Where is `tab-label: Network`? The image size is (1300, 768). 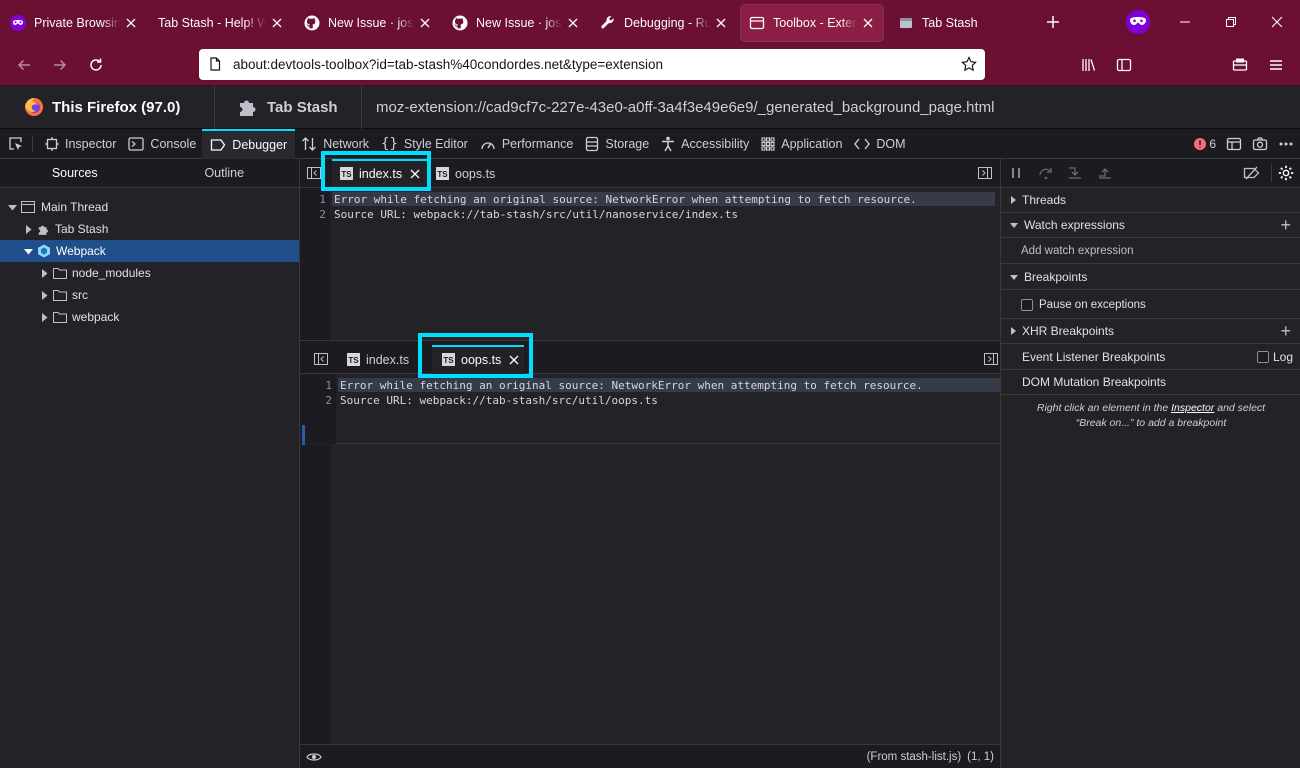
tab-label: Network is located at coordinates (346, 143).